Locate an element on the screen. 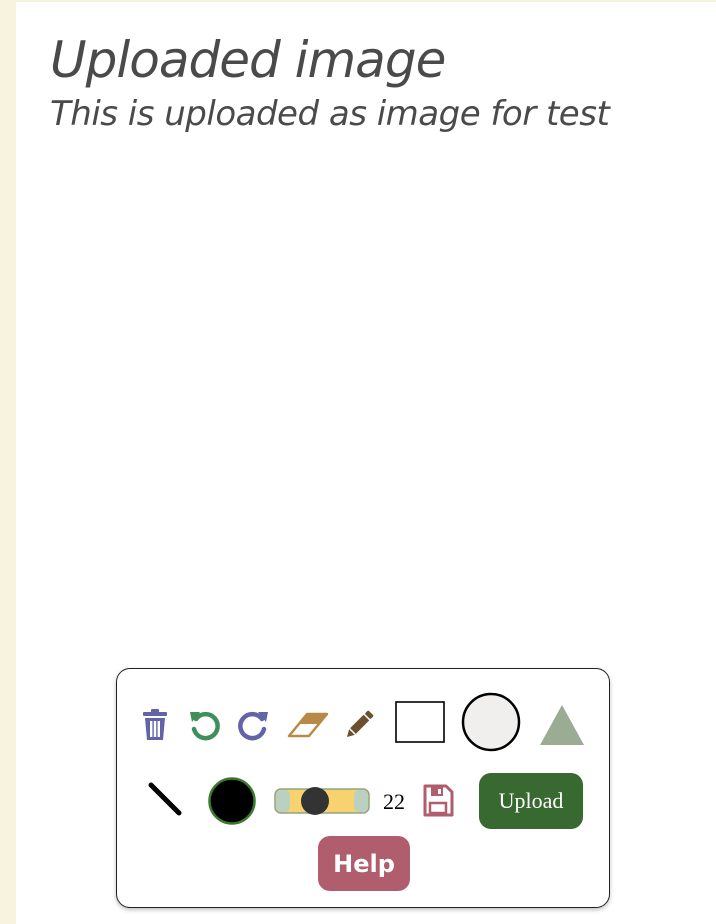 Image resolution: width=716 pixels, height=924 pixels. line-tool is located at coordinates (165, 799).